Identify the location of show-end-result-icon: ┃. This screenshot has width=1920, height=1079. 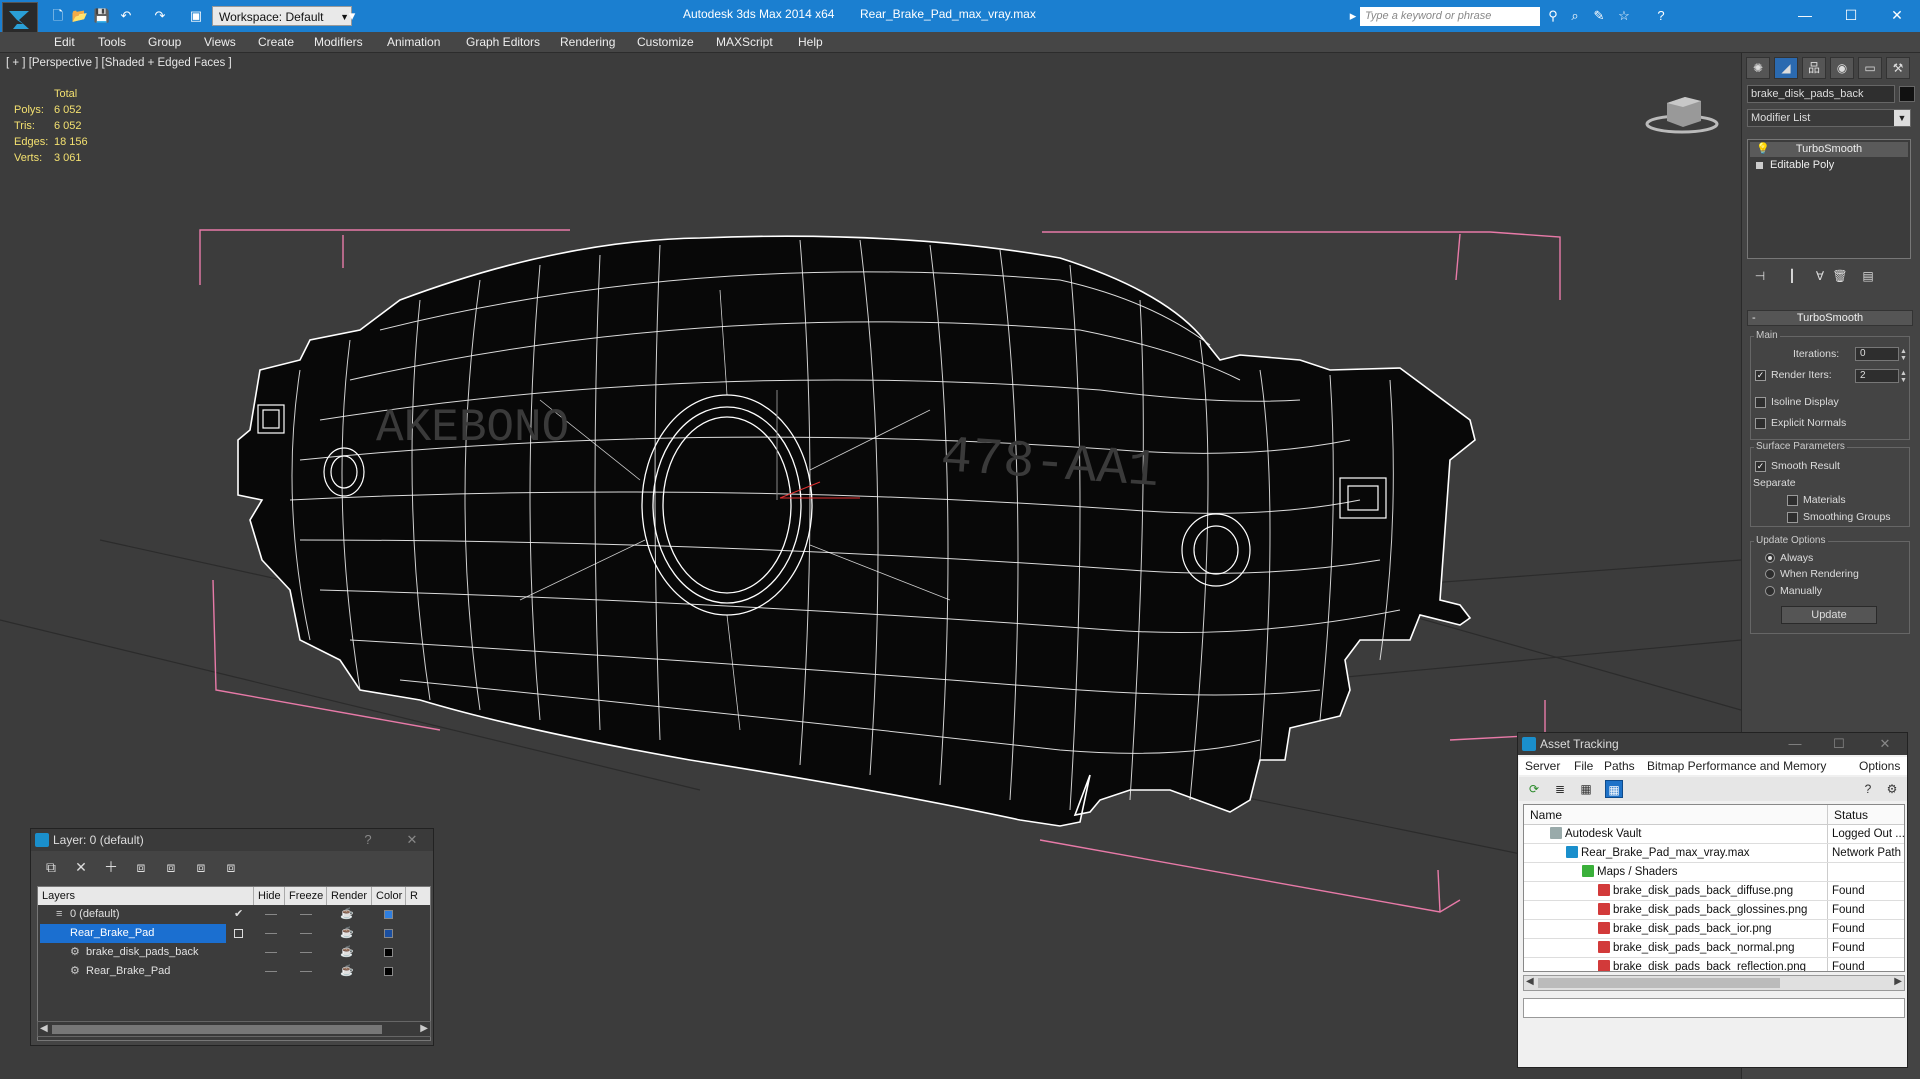
(1792, 276).